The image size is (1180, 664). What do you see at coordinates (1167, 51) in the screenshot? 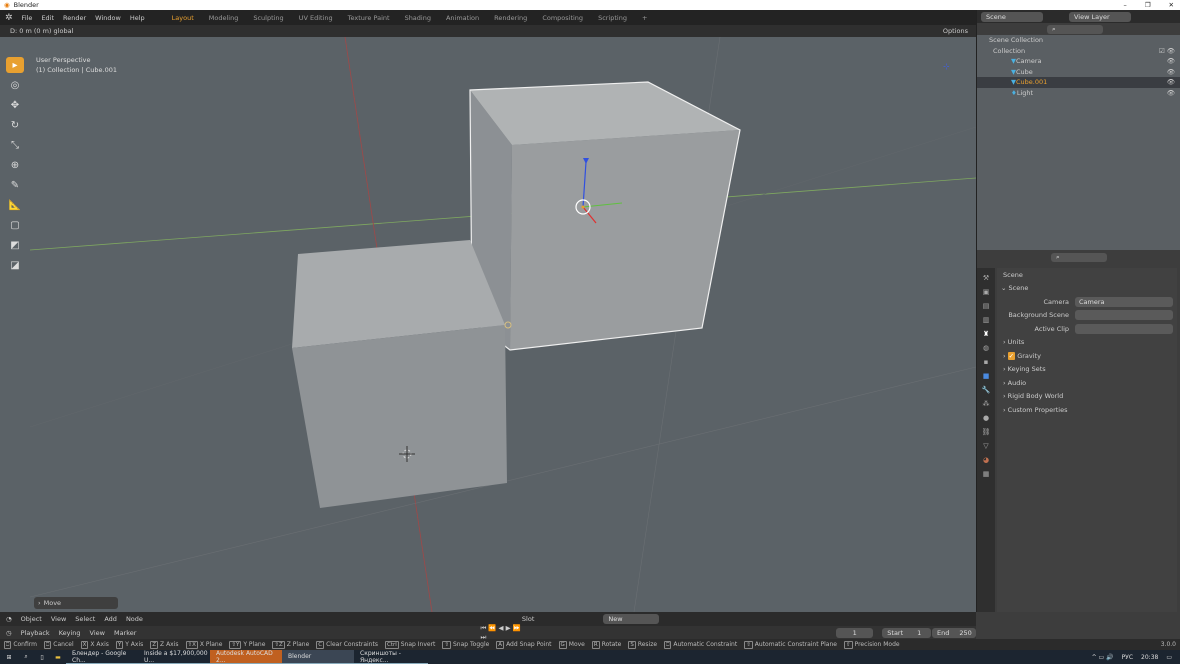
I see `visibility-icon: ☑ 👁` at bounding box center [1167, 51].